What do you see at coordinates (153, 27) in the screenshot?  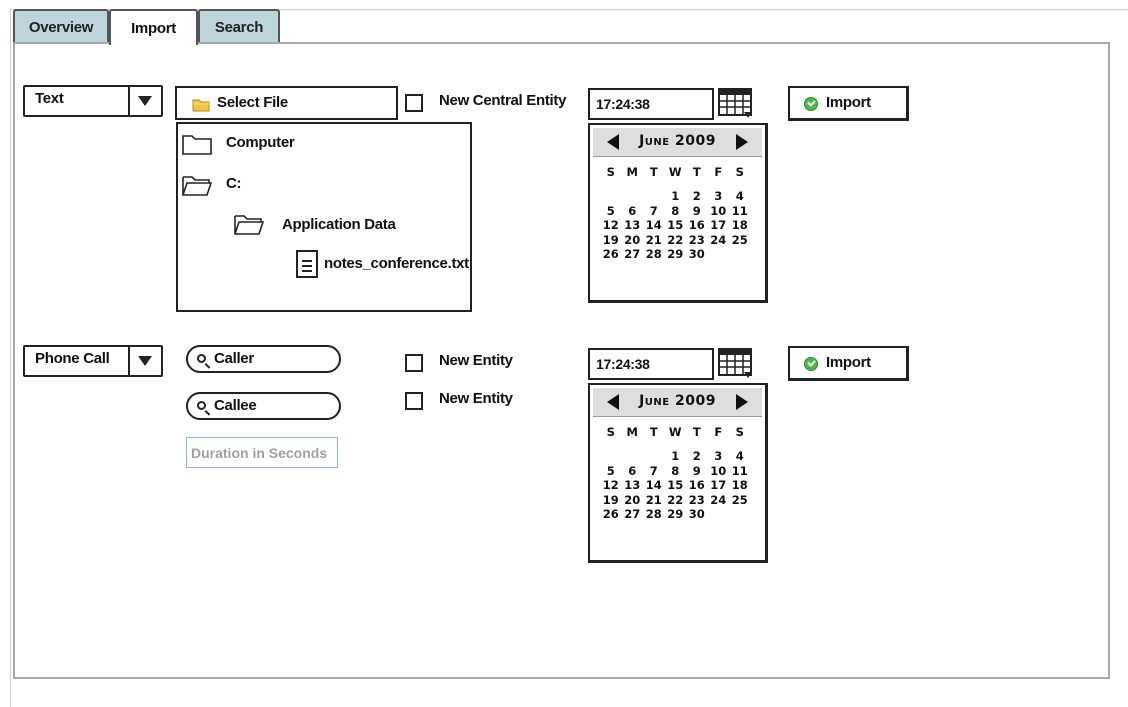 I see `tab-import: Import` at bounding box center [153, 27].